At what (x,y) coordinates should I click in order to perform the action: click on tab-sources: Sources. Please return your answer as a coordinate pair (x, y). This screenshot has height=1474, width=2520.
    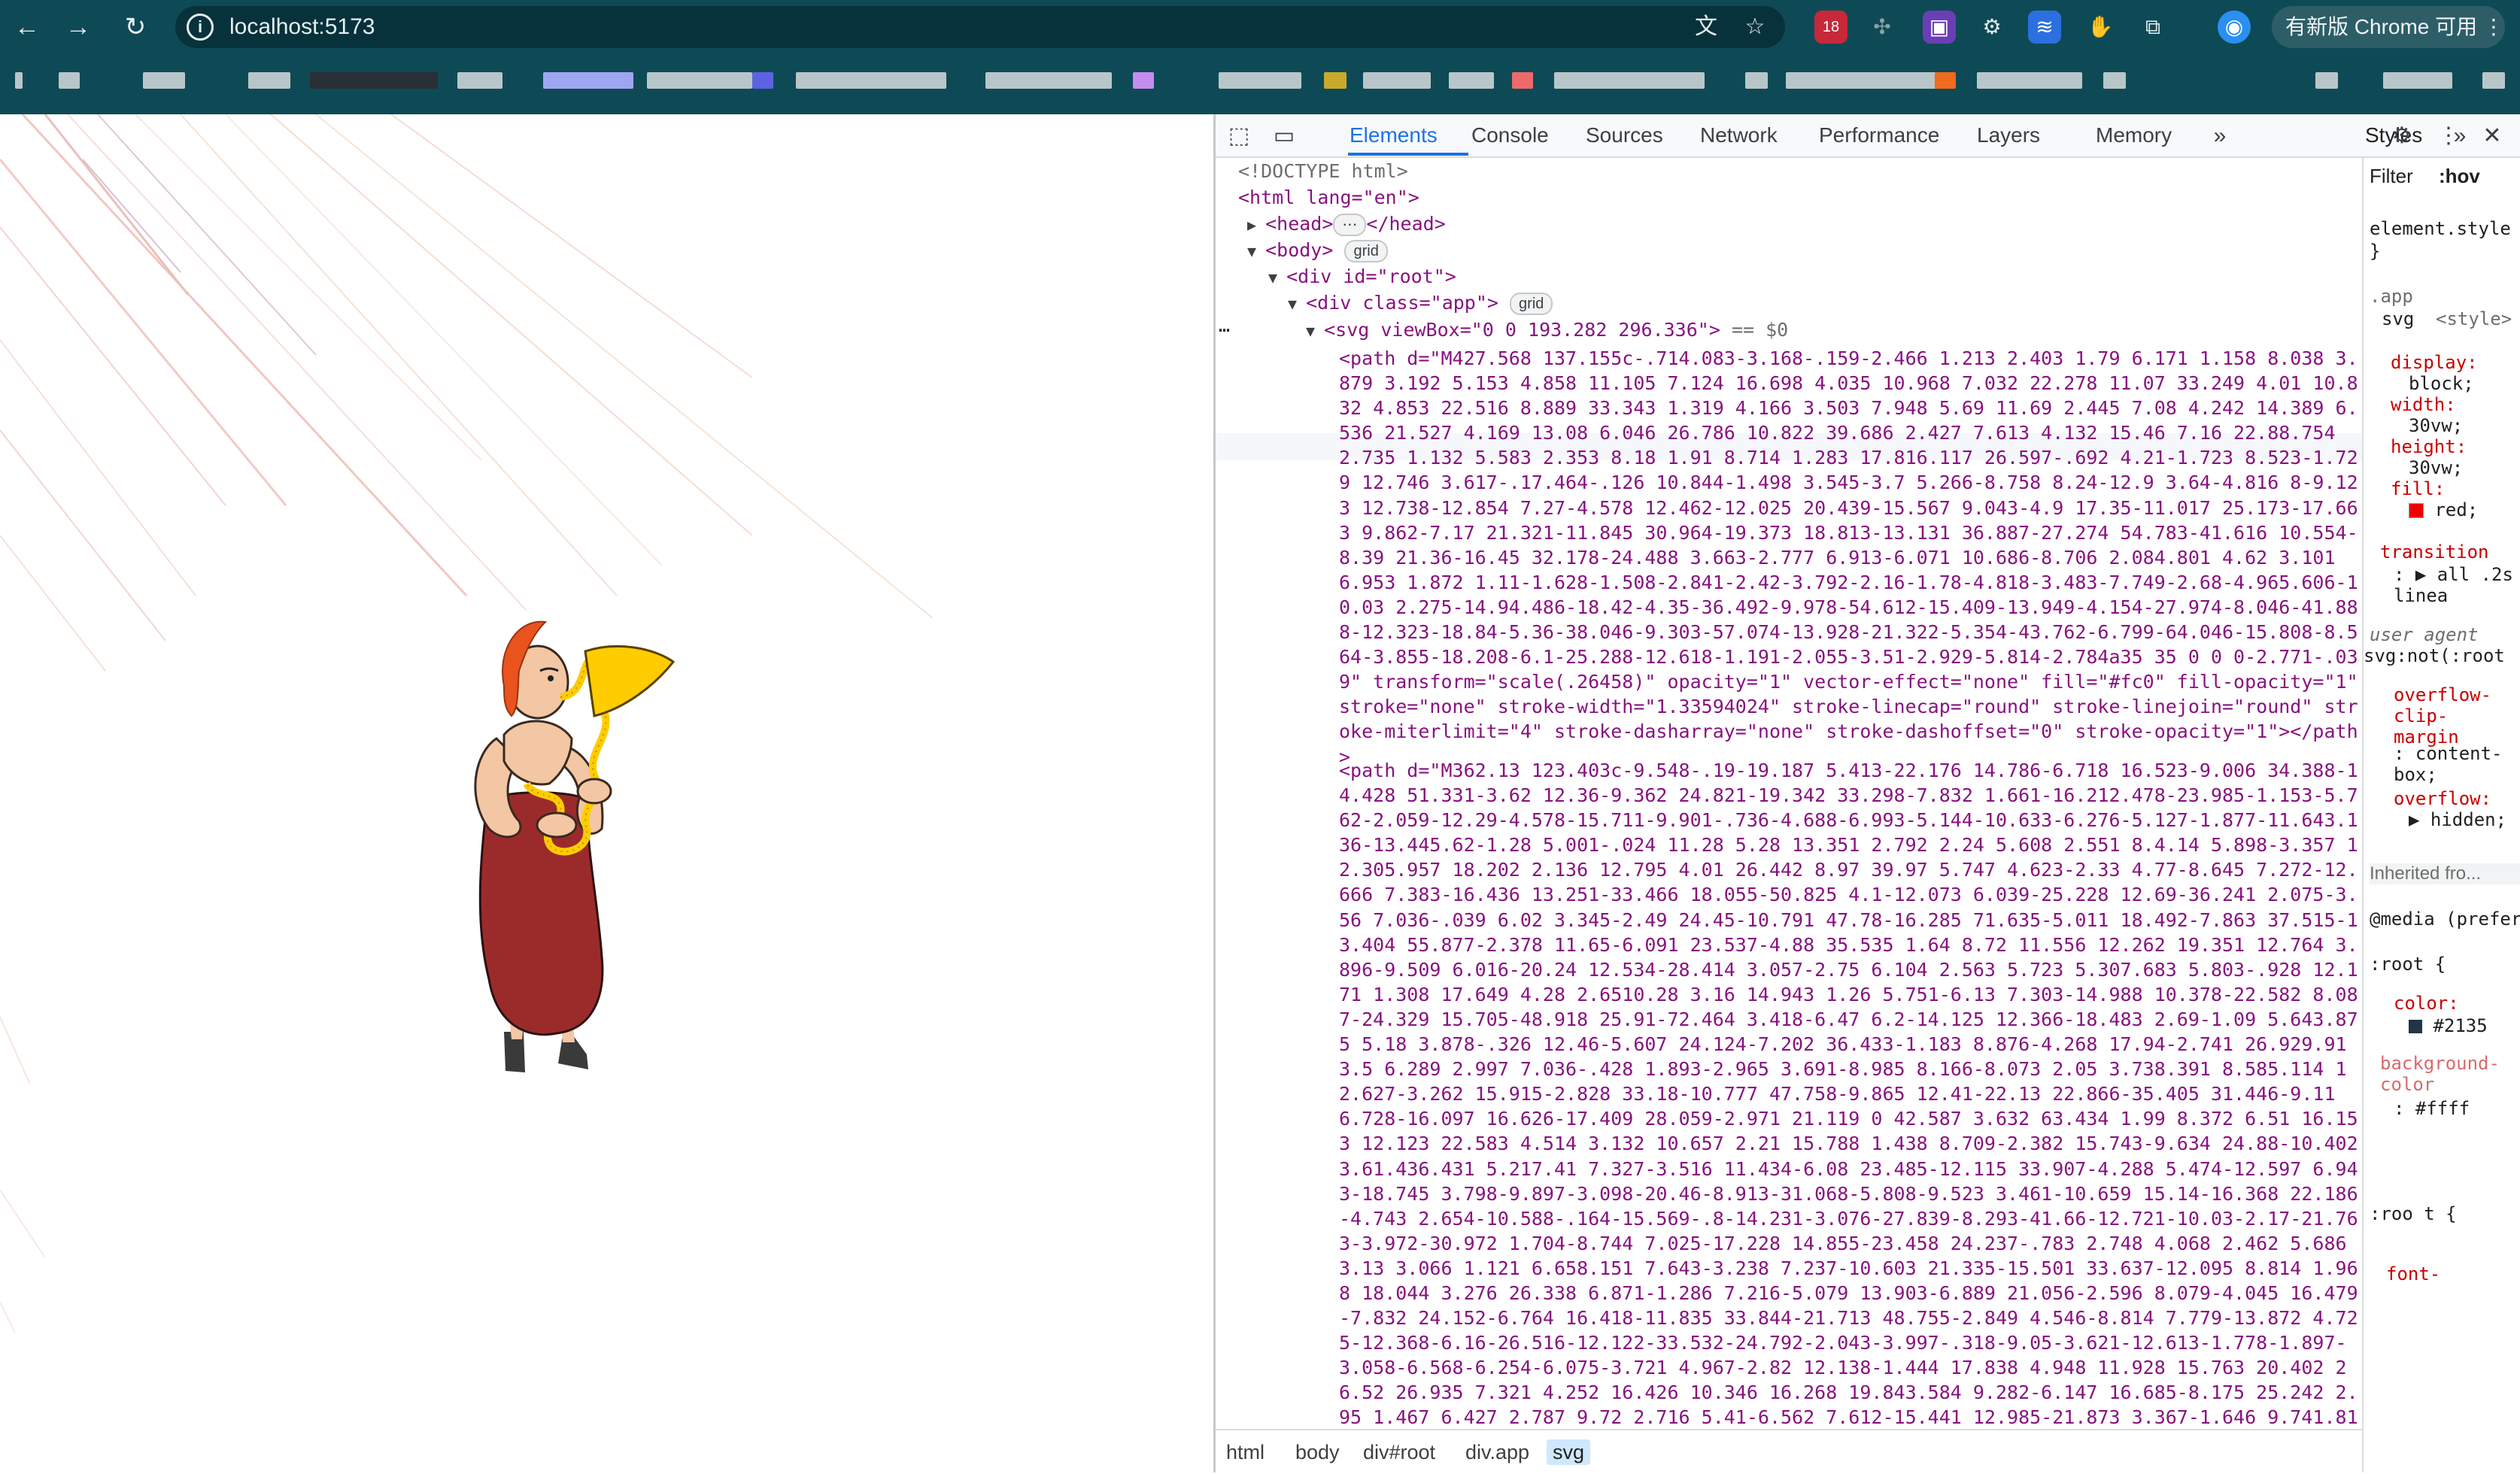
    Looking at the image, I should click on (1624, 135).